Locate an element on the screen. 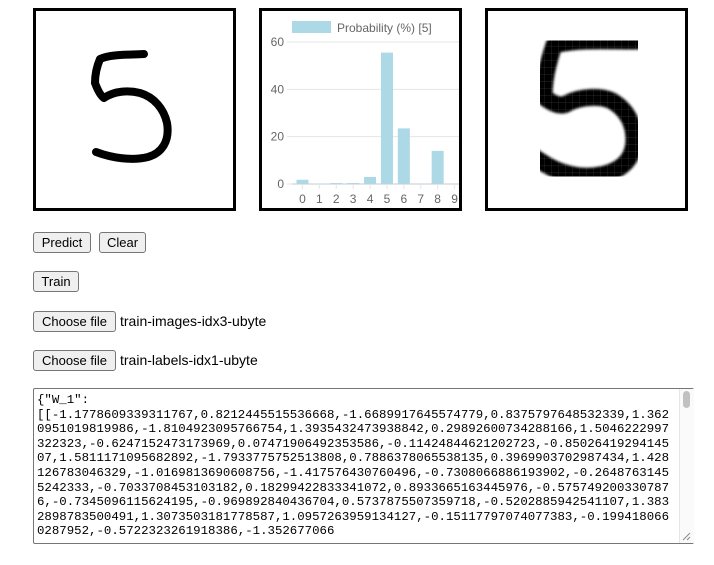 The height and width of the screenshot is (565, 714). x-tick-label: 8 is located at coordinates (437, 199).